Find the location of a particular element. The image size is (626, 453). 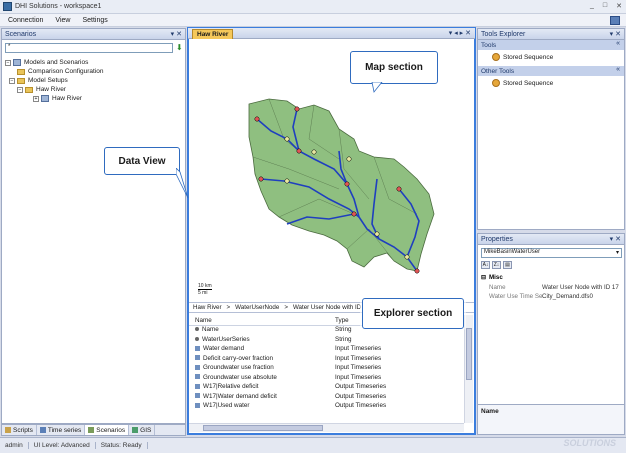

column-header-type: Type is located at coordinates (342, 320).